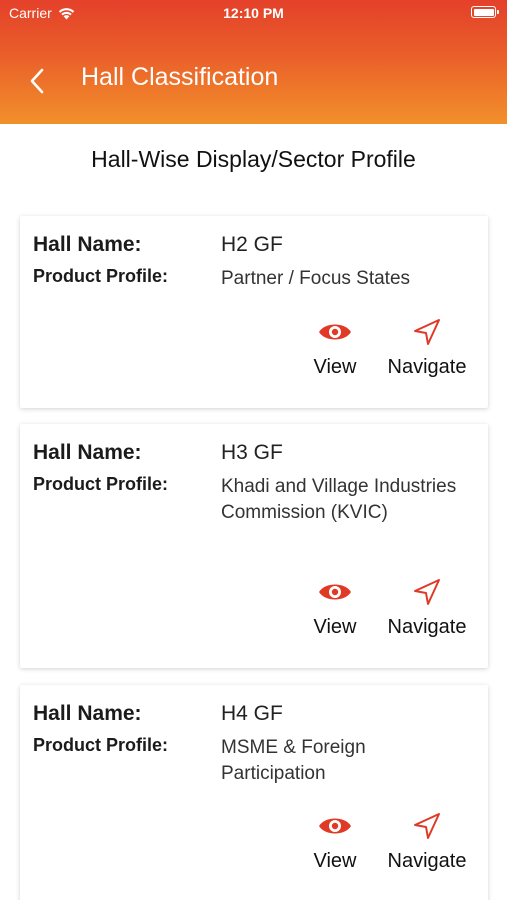  Describe the element at coordinates (485, 12) in the screenshot. I see `battery-icon` at that location.